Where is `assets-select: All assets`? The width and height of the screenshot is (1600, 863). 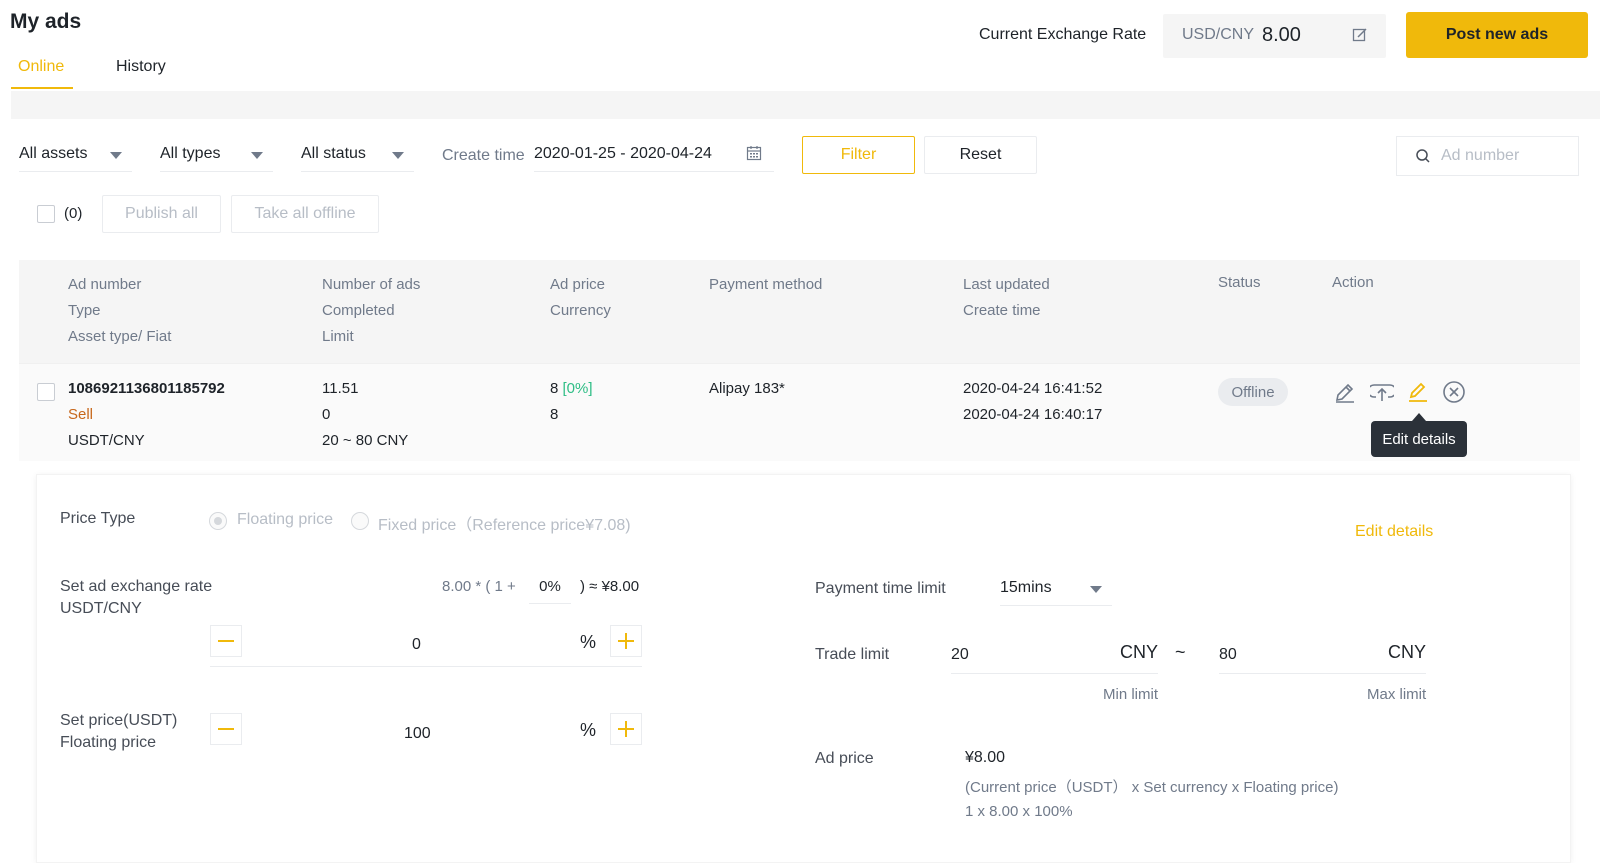 assets-select: All assets is located at coordinates (75, 154).